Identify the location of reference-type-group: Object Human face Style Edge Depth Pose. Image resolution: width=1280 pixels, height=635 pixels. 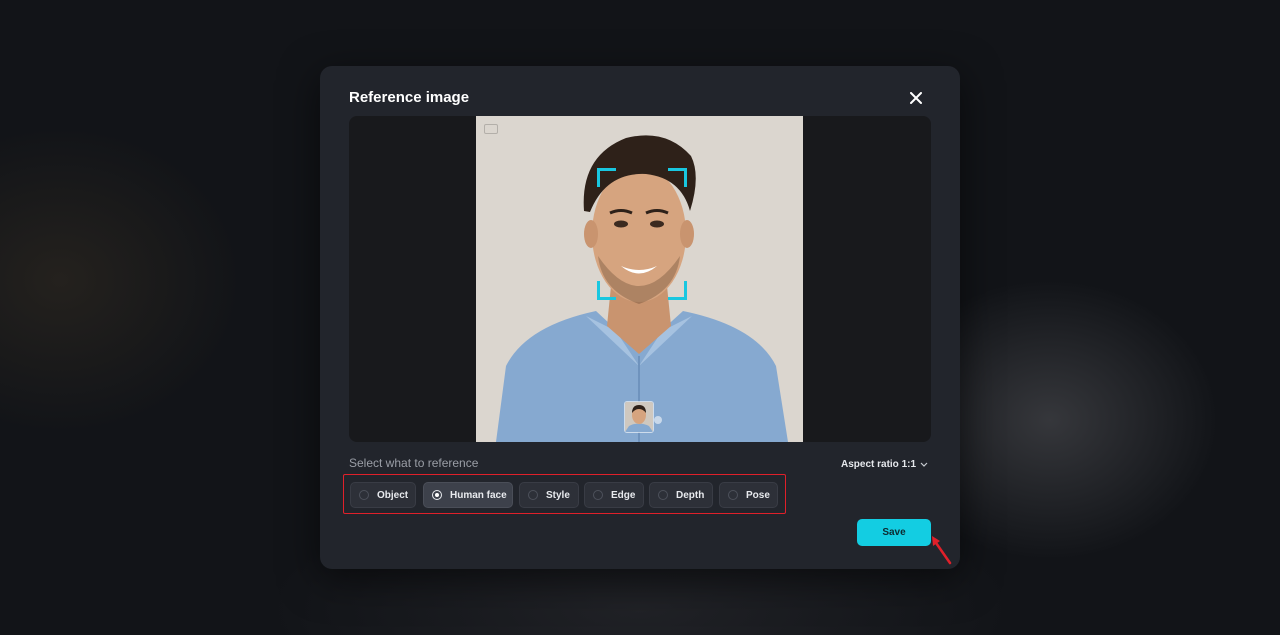
(564, 494).